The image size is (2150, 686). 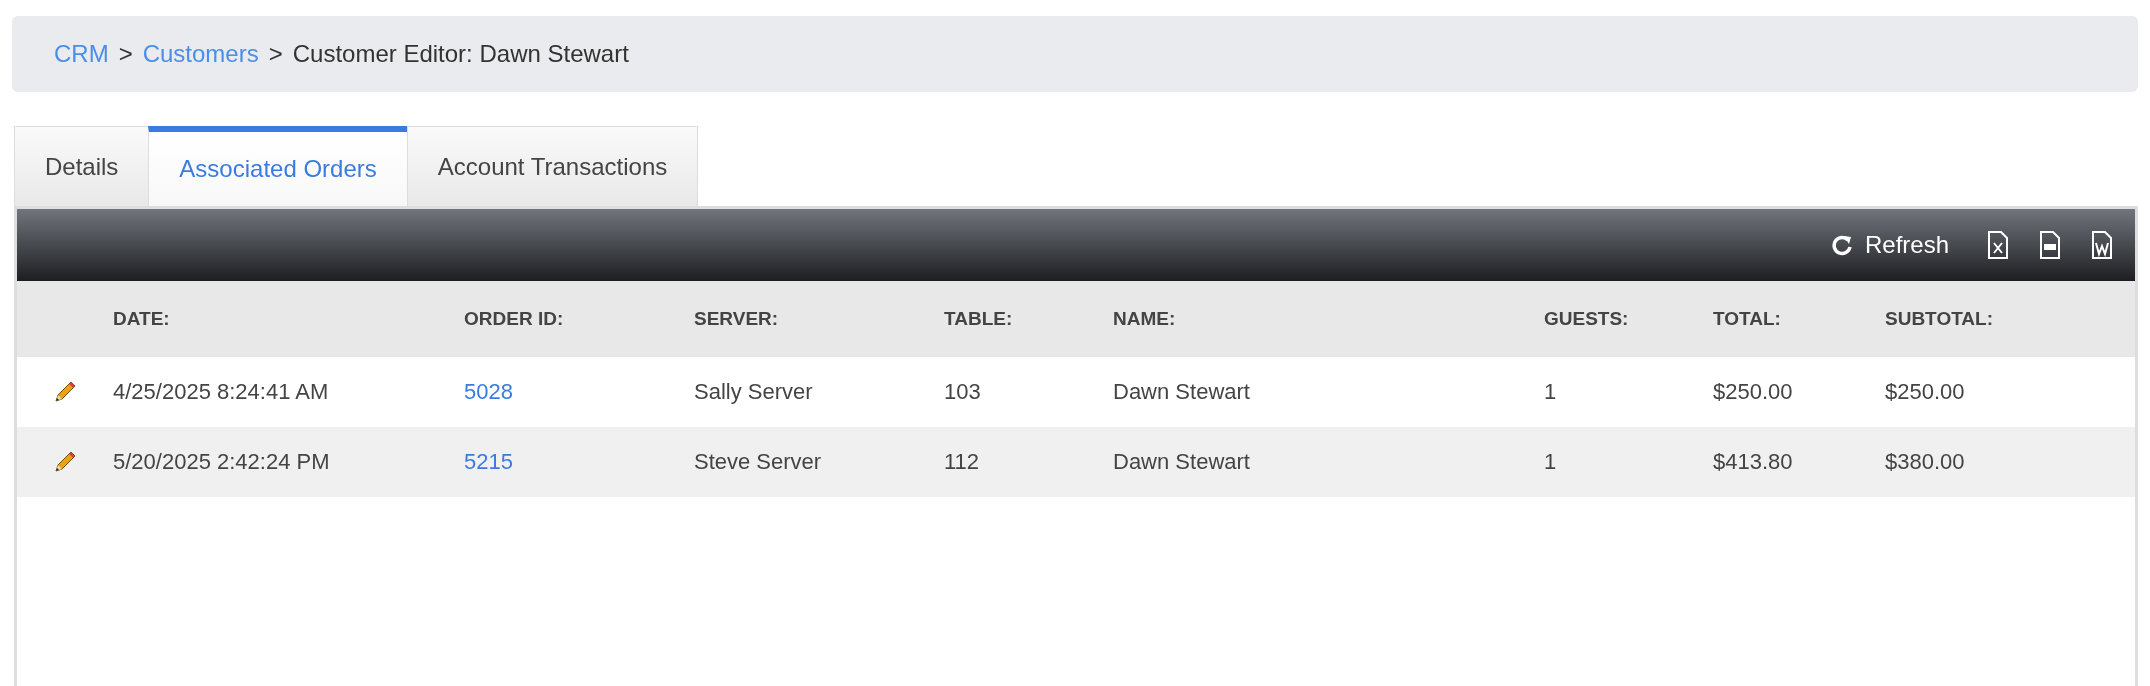 What do you see at coordinates (962, 462) in the screenshot?
I see `table-cell-text: 112` at bounding box center [962, 462].